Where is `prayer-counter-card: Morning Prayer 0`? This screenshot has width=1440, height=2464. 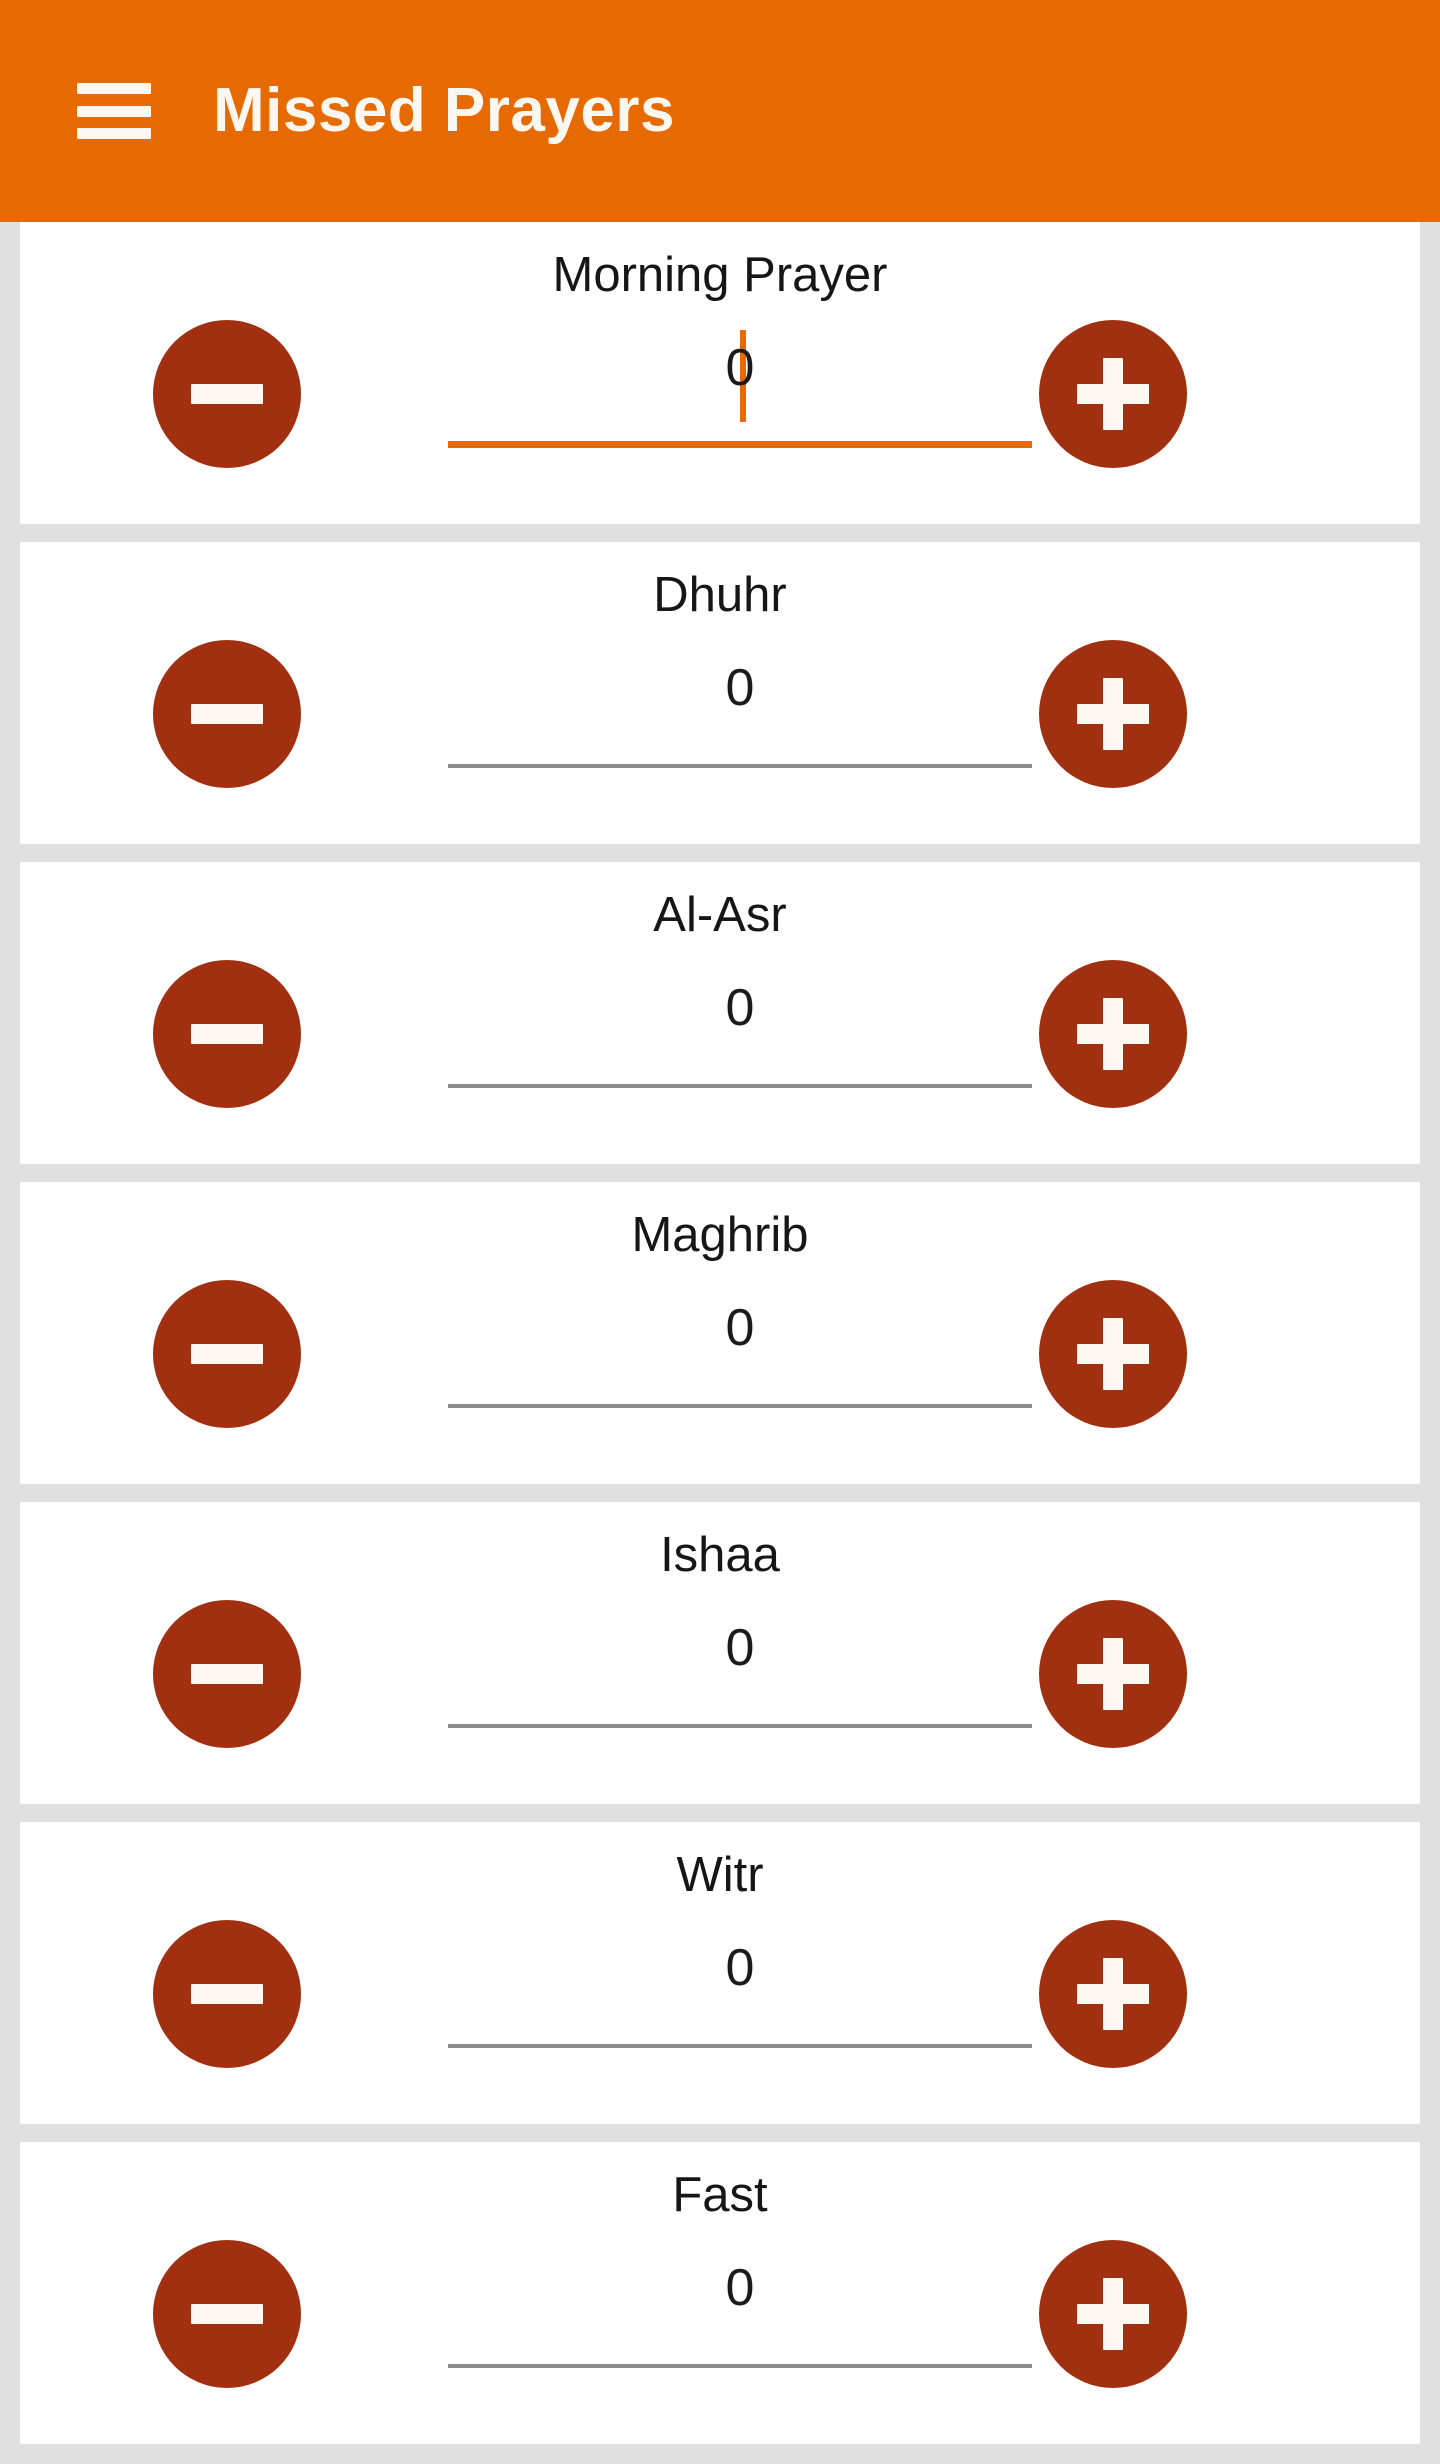
prayer-counter-card: Morning Prayer 0 is located at coordinates (720, 373).